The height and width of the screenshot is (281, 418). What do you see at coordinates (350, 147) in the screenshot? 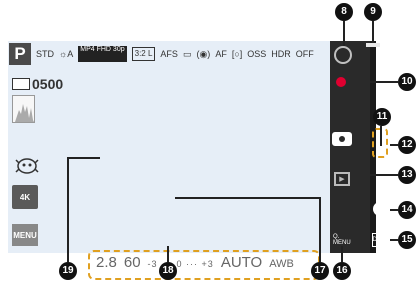
I see `touch-tab-panel` at bounding box center [350, 147].